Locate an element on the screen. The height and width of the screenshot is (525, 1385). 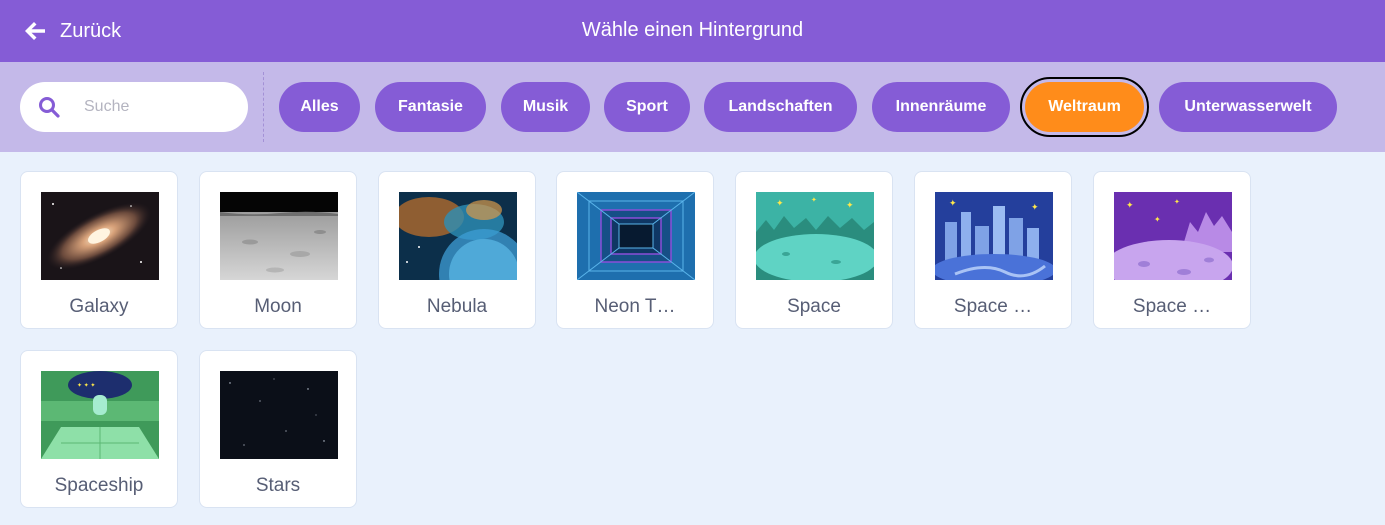
backdrop-card-space: ✦ ✦ ✦ Space is located at coordinates (814, 250).